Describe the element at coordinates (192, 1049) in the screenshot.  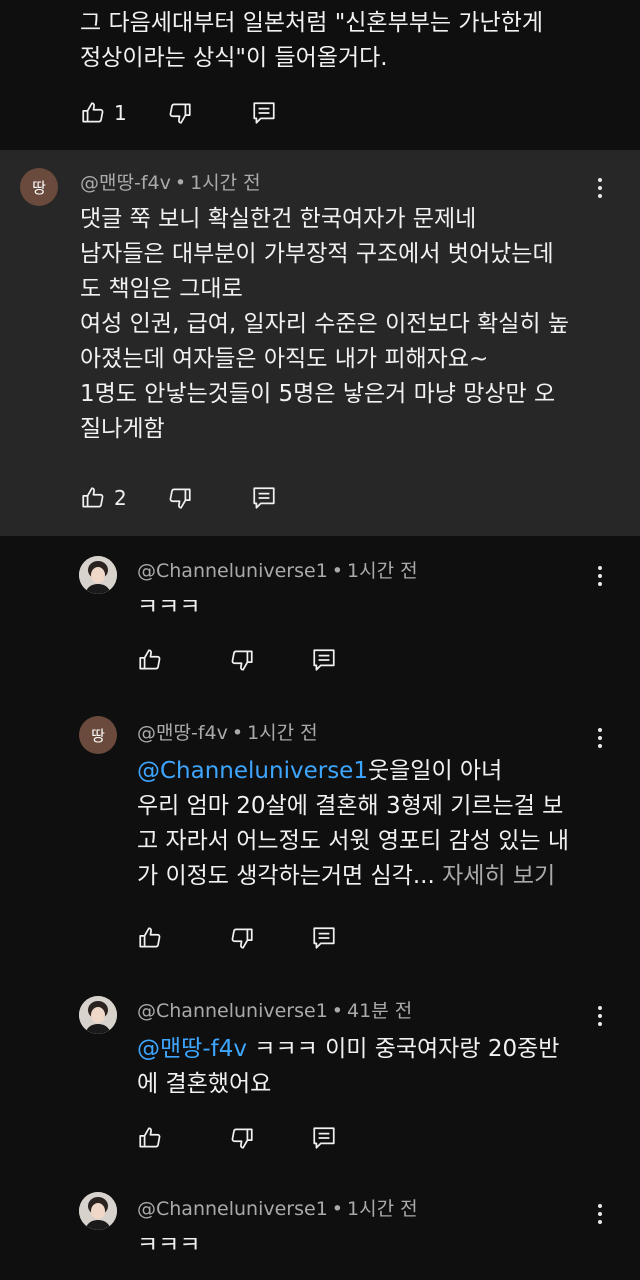
I see `mention-link: @맨땅-f4v` at that location.